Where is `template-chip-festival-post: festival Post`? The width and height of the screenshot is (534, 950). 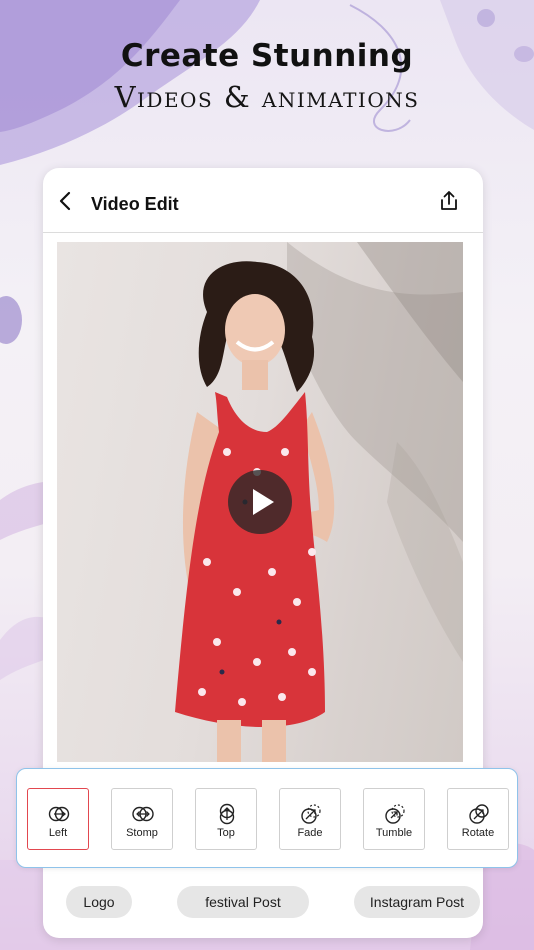 template-chip-festival-post: festival Post is located at coordinates (243, 902).